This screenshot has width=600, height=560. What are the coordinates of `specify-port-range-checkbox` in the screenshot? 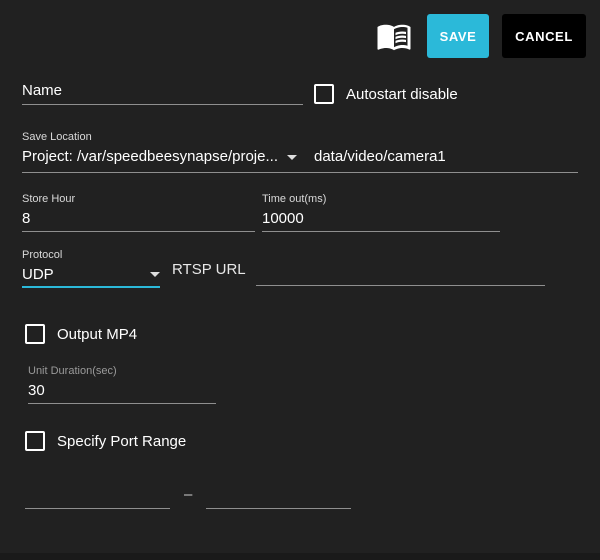 It's located at (35, 441).